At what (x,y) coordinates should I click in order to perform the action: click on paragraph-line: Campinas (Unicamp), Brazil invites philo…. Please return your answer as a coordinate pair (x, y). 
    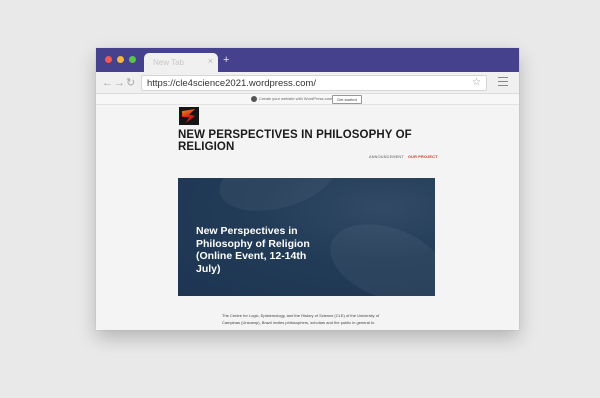
    Looking at the image, I should click on (298, 322).